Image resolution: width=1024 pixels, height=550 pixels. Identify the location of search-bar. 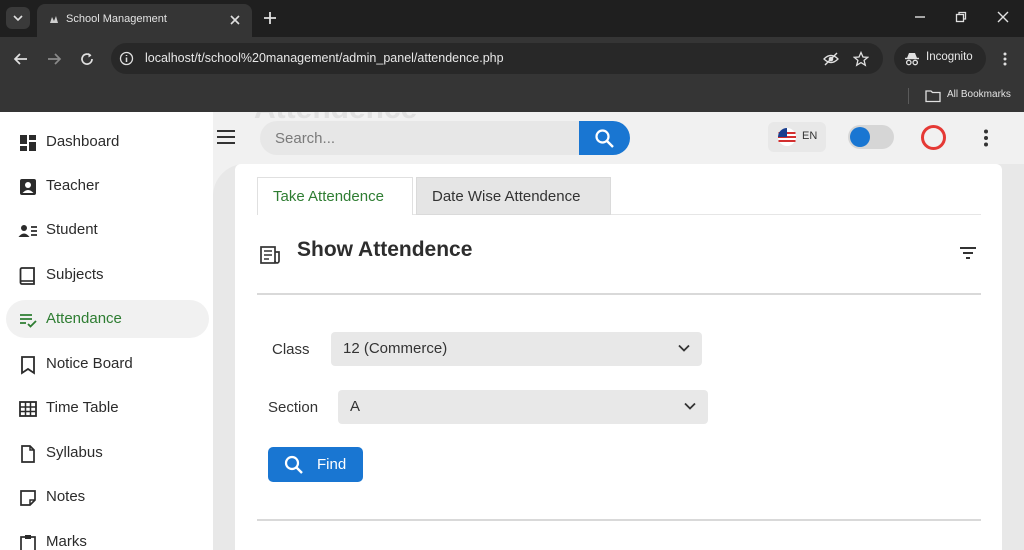
(445, 138).